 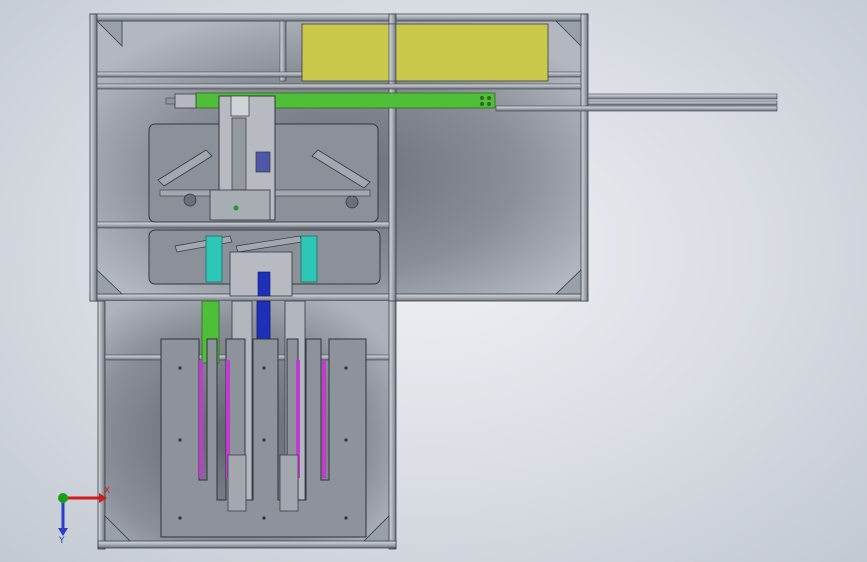 What do you see at coordinates (170, 101) in the screenshot?
I see `motor-shaft` at bounding box center [170, 101].